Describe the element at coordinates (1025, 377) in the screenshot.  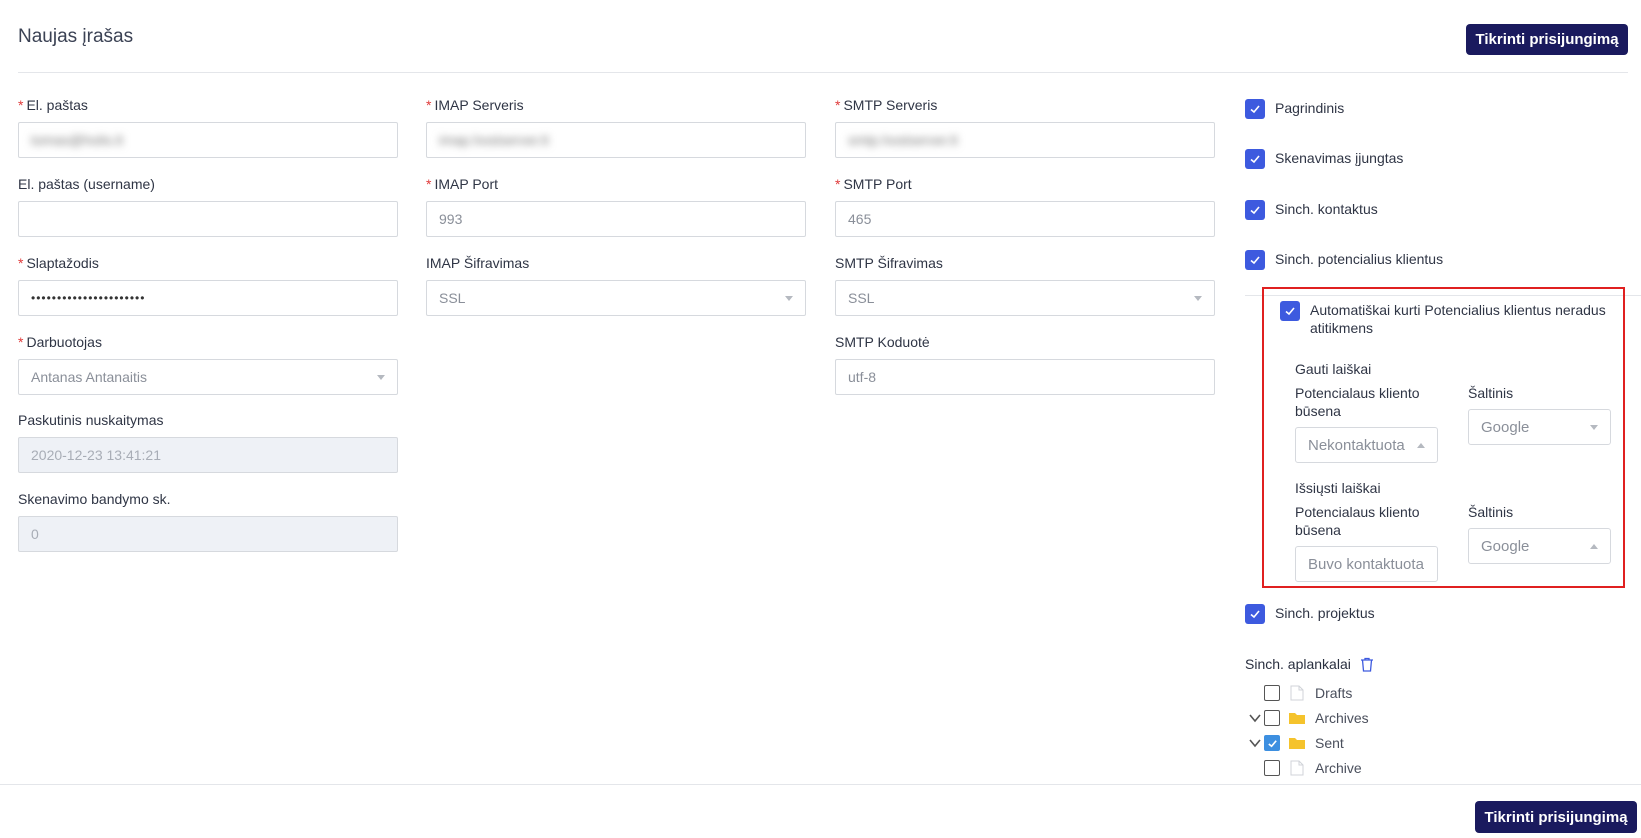
I see `smtp-encoding-input: utf-8` at that location.